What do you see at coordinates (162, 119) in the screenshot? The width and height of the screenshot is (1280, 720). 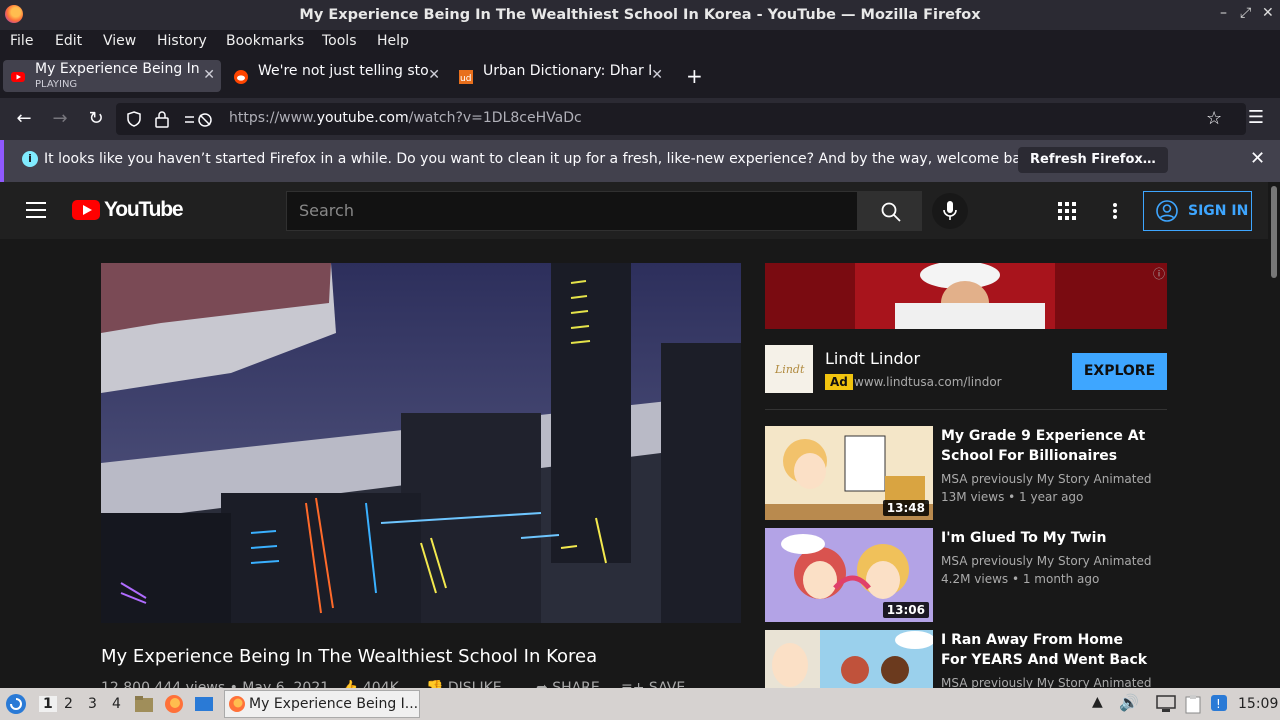 I see `lock-icon` at bounding box center [162, 119].